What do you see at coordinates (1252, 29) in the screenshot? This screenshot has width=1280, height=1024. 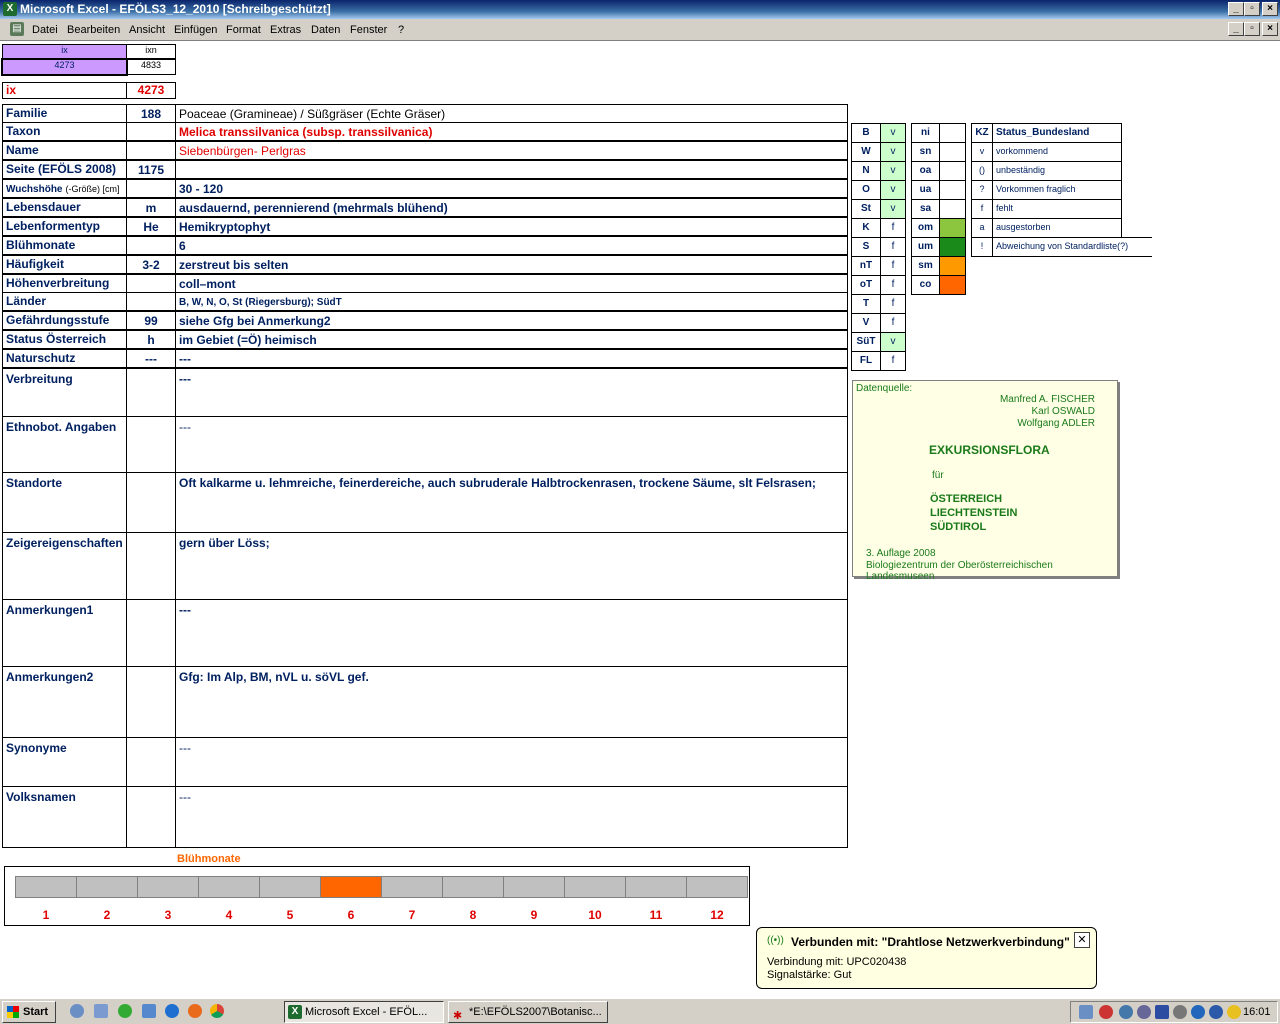 I see `doc-restore-button: ▫` at bounding box center [1252, 29].